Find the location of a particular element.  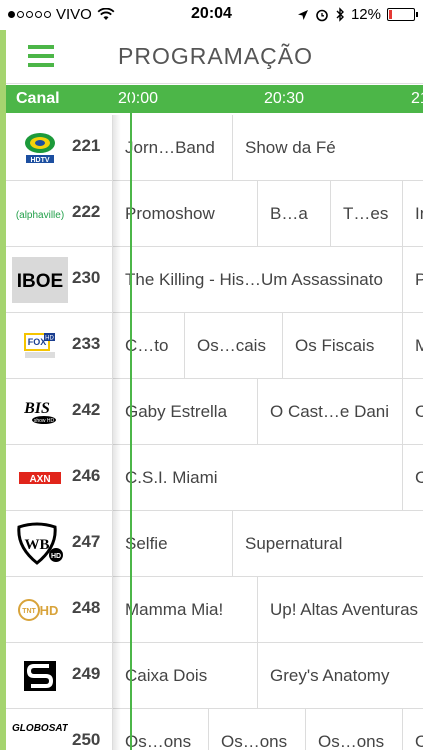

channel-number: 233 is located at coordinates (86, 343).